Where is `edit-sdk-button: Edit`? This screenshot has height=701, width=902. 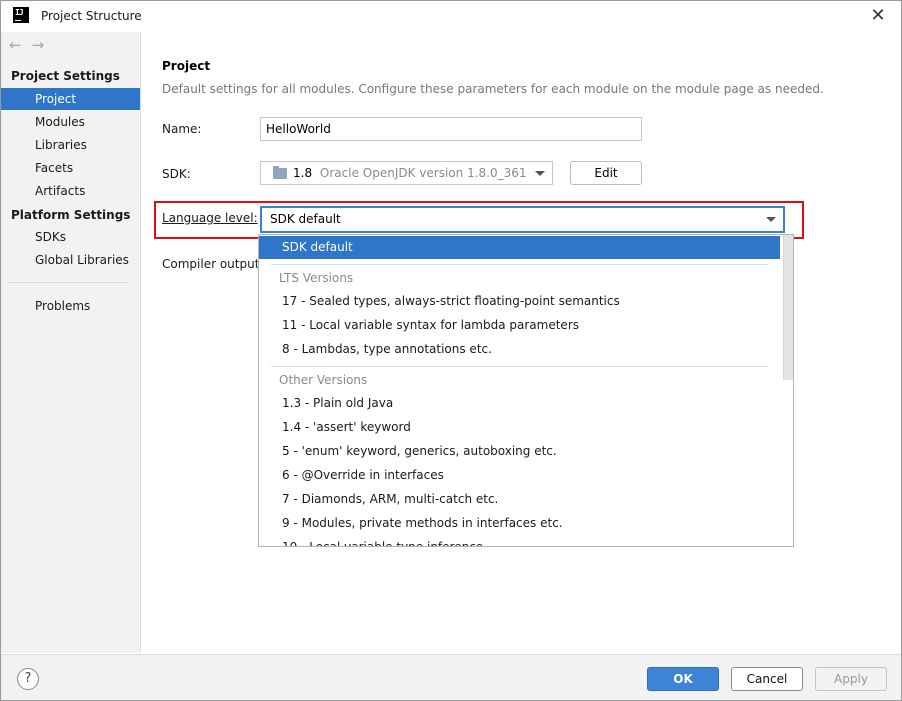
edit-sdk-button: Edit is located at coordinates (606, 173).